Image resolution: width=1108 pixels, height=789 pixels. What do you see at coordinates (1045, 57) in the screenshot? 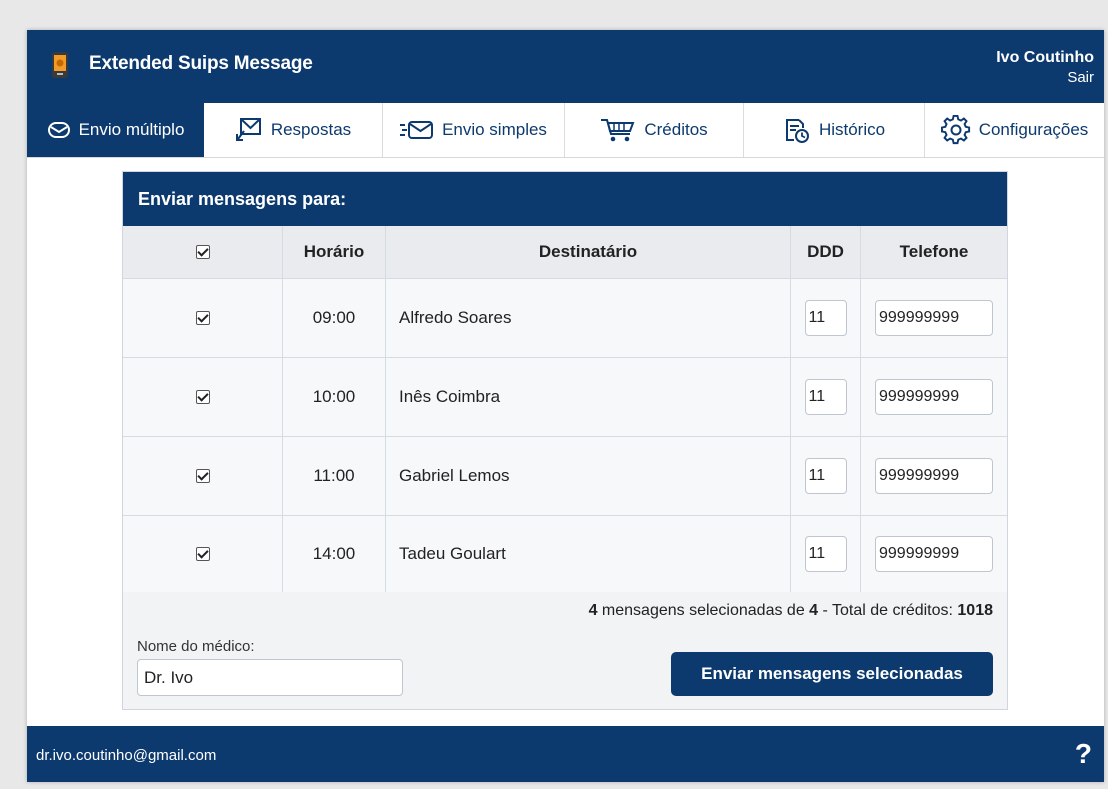
I see `user-name: Ivo Coutinho` at bounding box center [1045, 57].